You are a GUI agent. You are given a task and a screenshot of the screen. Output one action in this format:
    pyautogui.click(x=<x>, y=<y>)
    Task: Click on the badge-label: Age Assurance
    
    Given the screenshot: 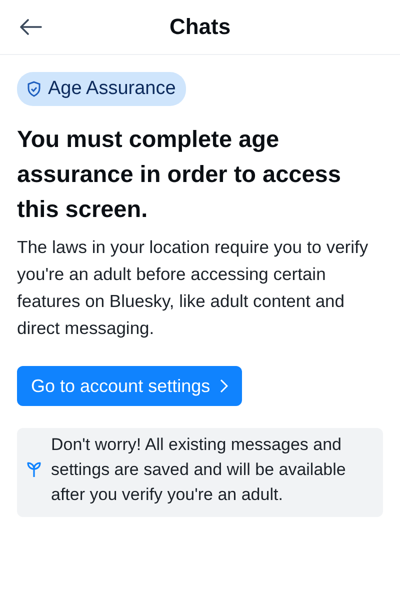 What is the action you would take?
    pyautogui.click(x=112, y=89)
    